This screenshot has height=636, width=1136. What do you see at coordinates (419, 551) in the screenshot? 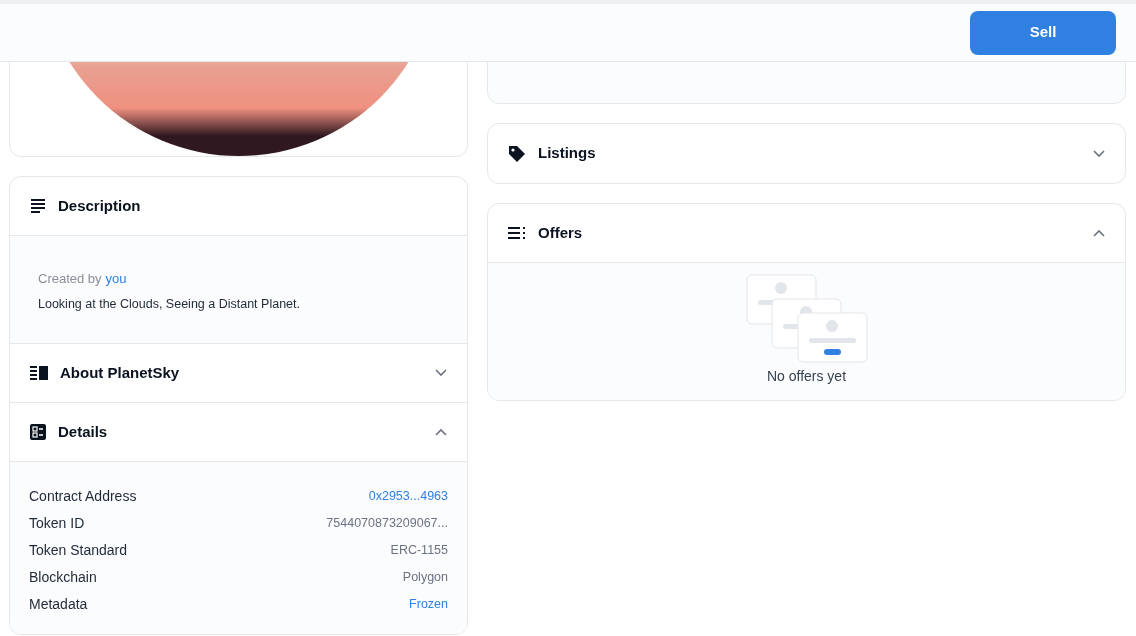
I see `detail-value: ERC-1155` at bounding box center [419, 551].